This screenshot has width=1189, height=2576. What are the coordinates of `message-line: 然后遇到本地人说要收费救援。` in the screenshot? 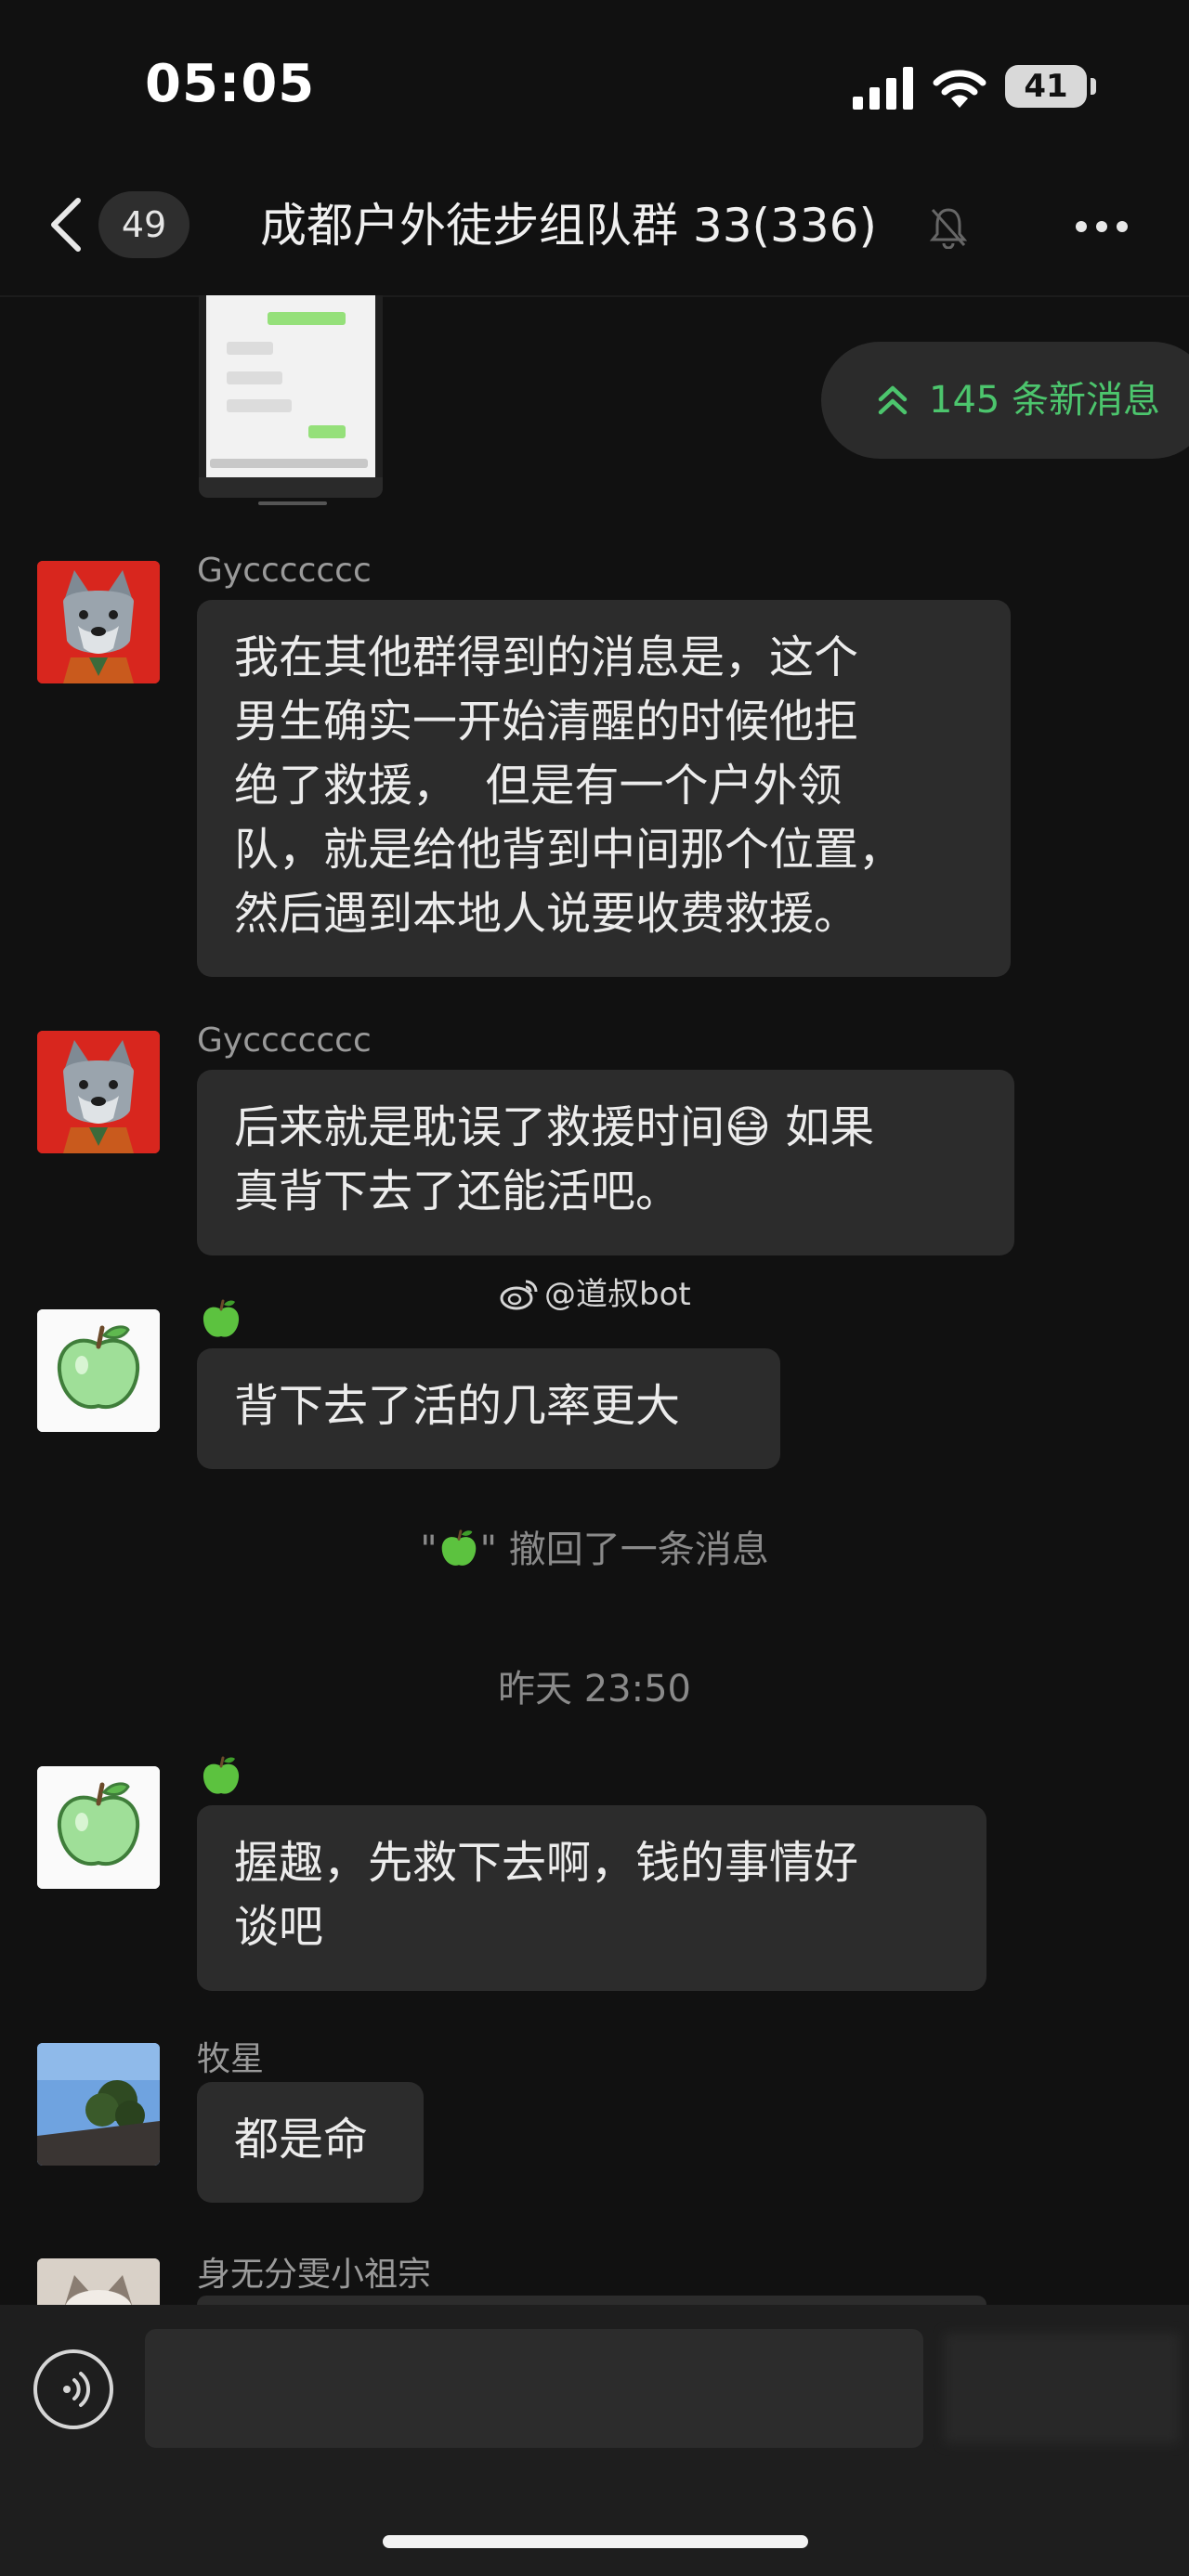 It's located at (546, 914).